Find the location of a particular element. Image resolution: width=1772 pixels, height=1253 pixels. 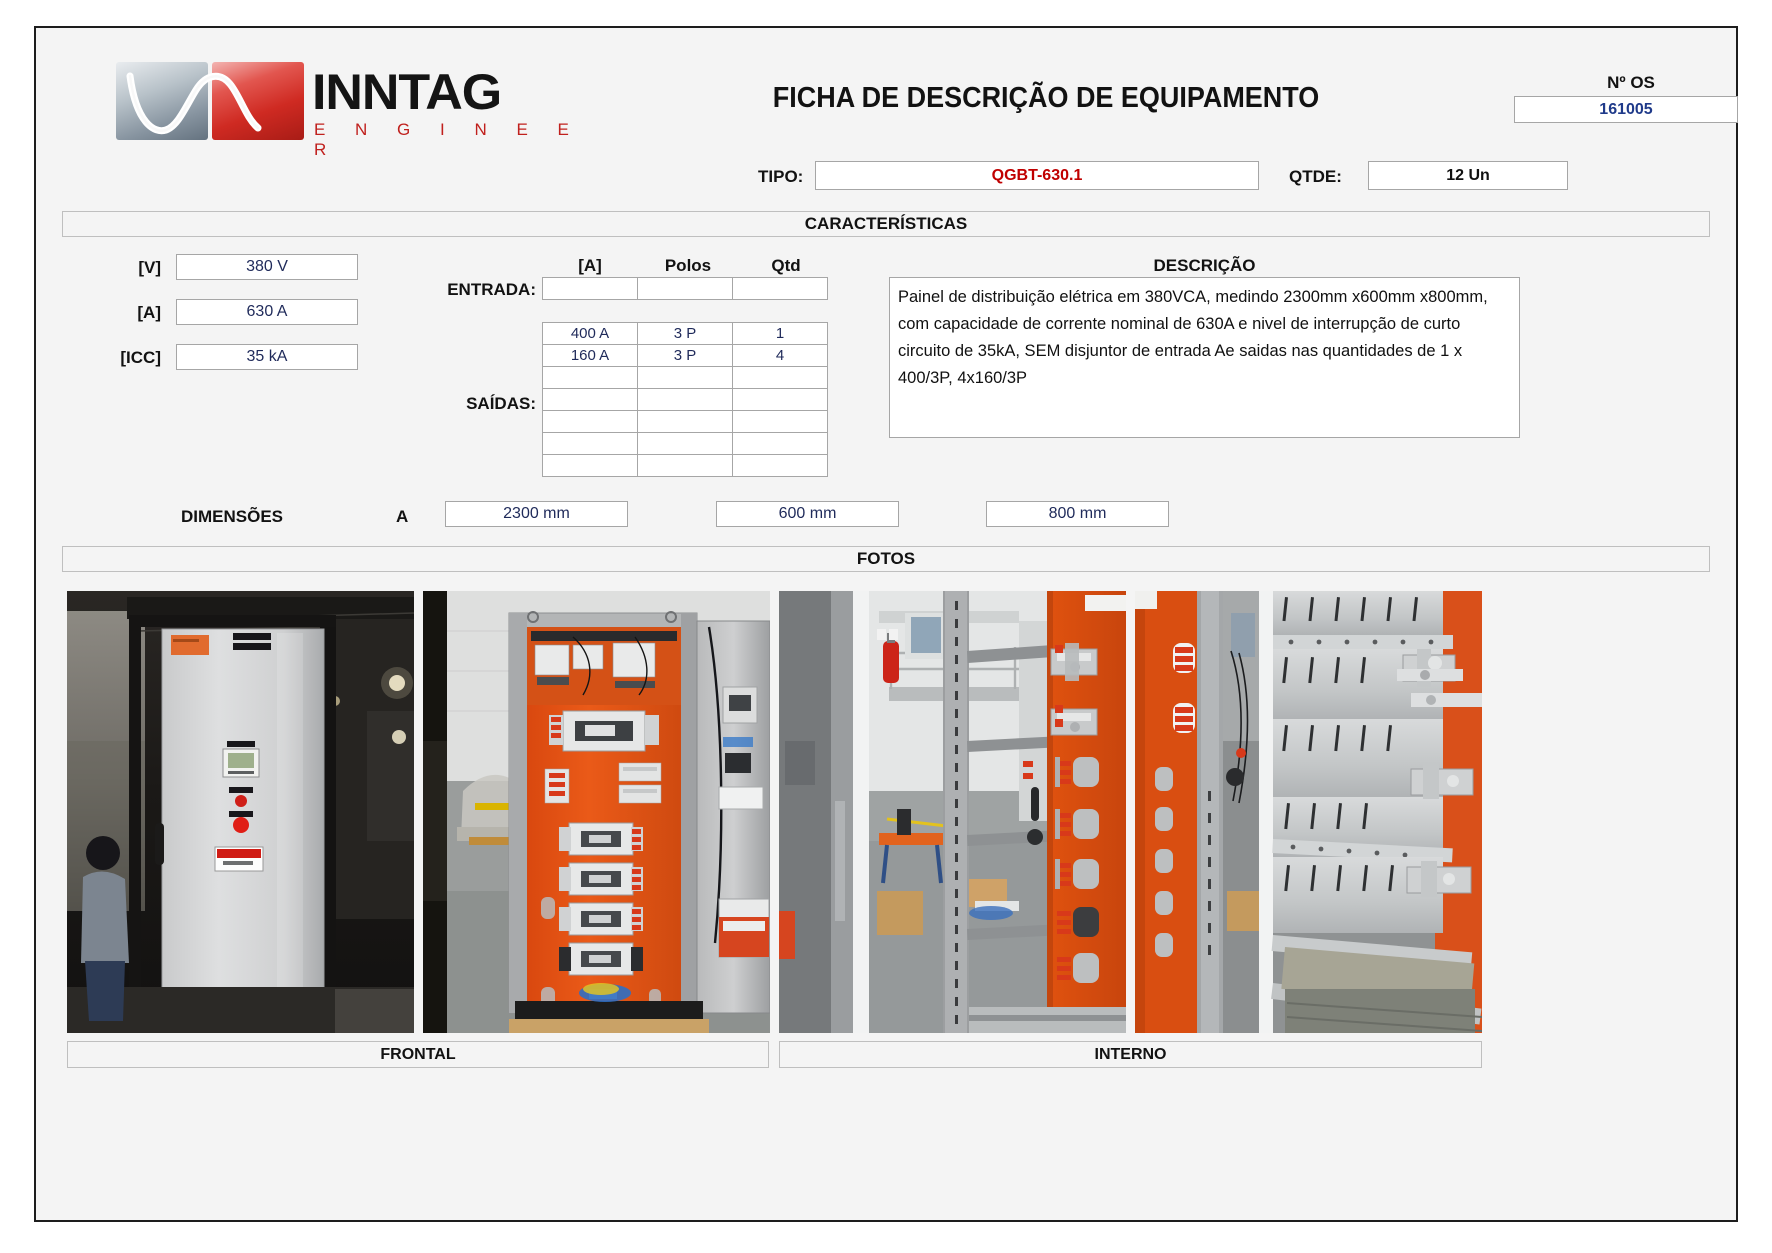

entrada-qty is located at coordinates (780, 288).